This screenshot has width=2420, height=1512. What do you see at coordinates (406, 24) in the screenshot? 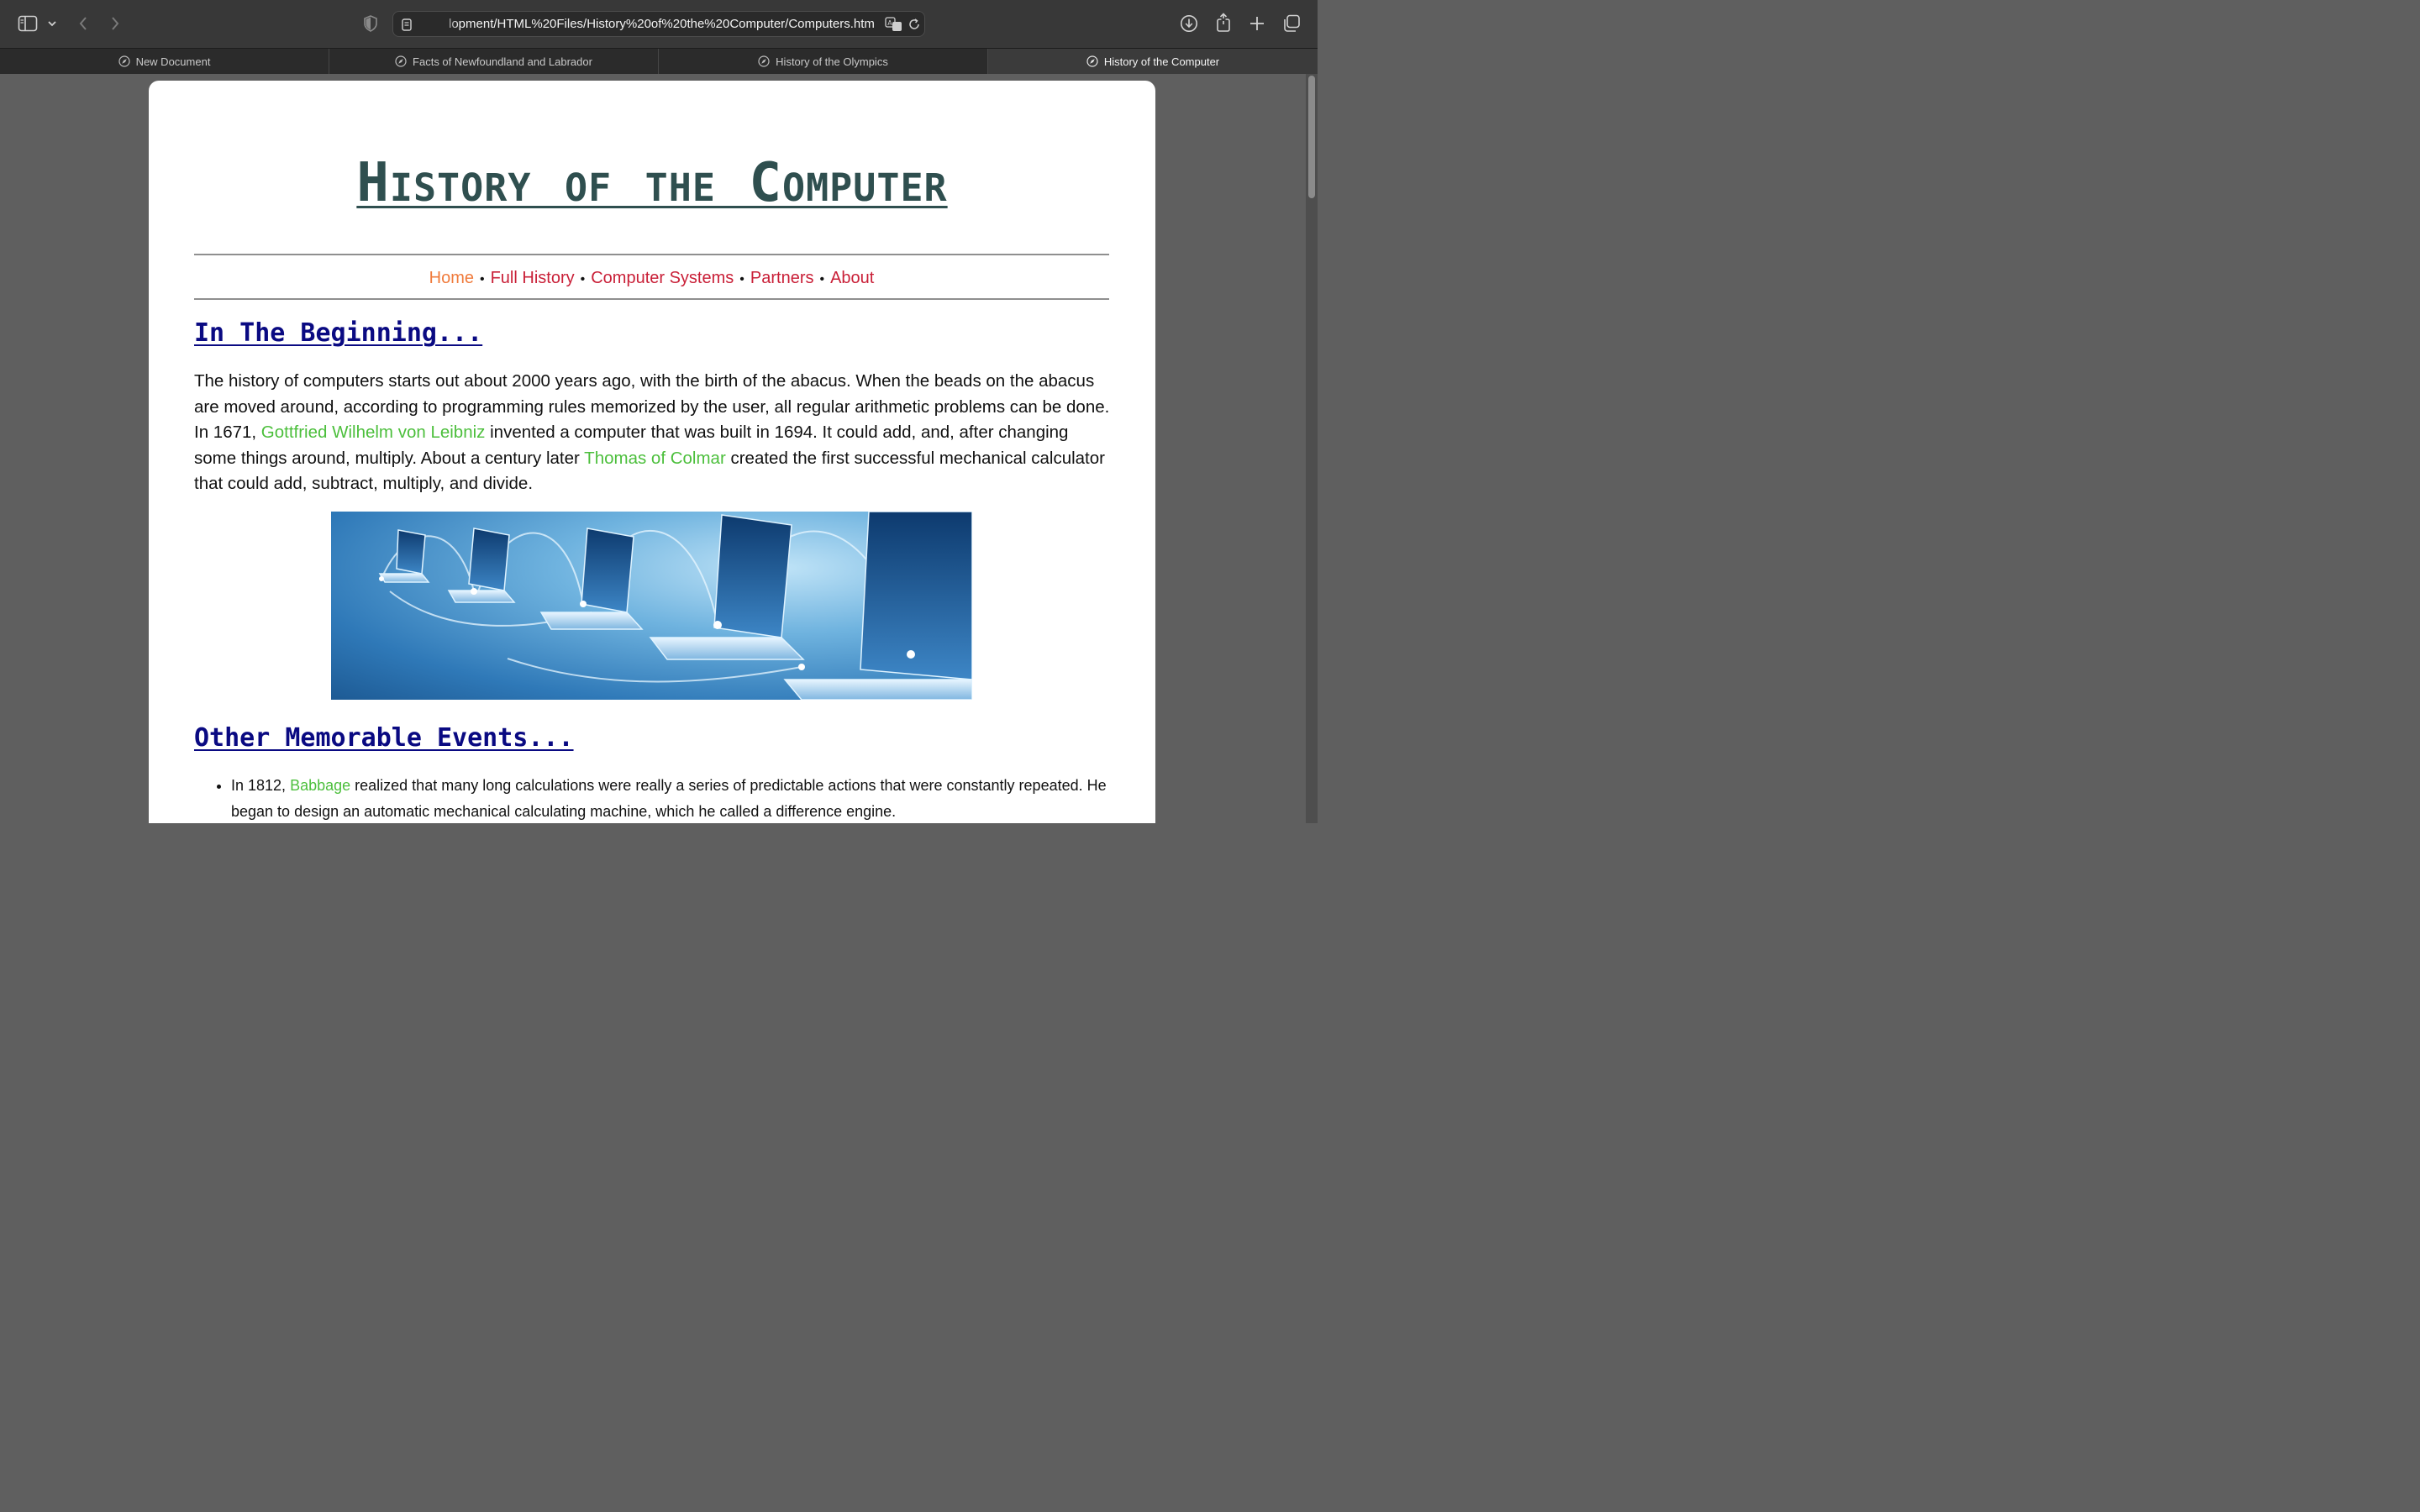
I see `reader-page-icon` at bounding box center [406, 24].